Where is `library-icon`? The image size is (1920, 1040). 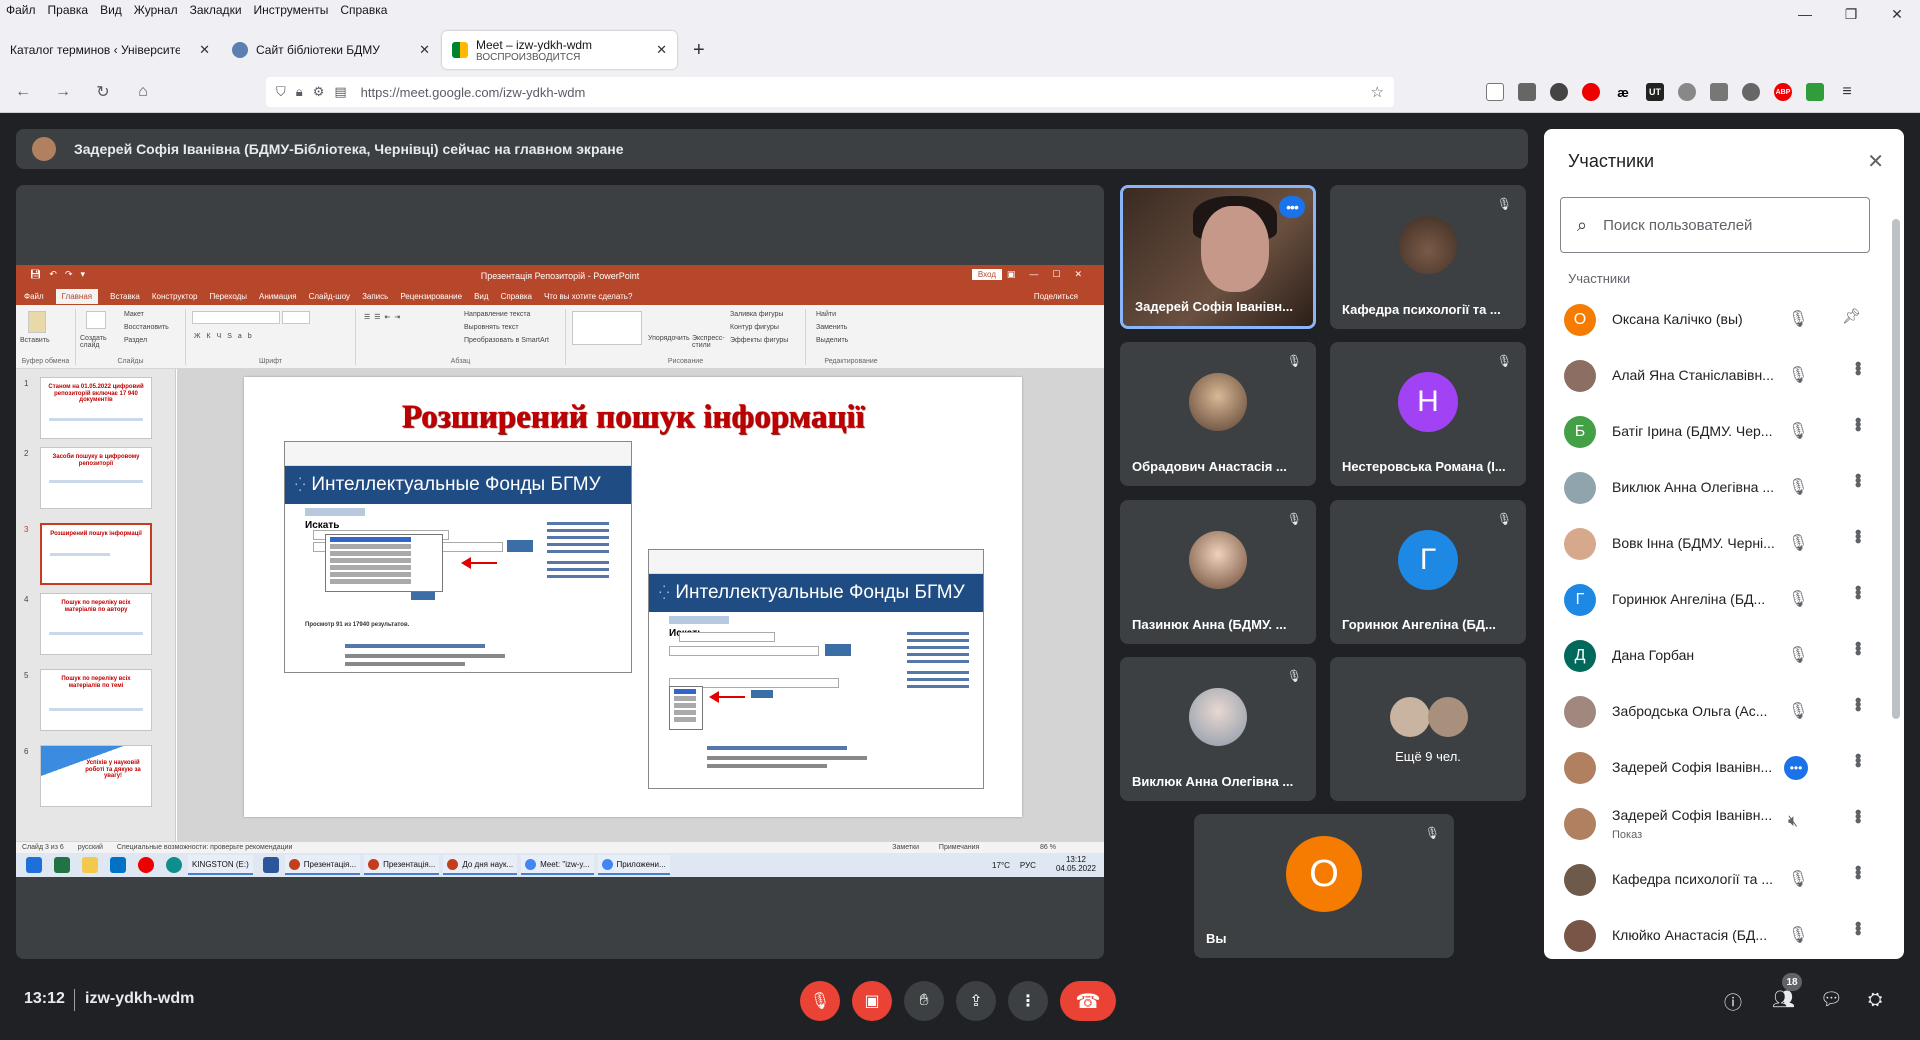 library-icon is located at coordinates (1527, 92).